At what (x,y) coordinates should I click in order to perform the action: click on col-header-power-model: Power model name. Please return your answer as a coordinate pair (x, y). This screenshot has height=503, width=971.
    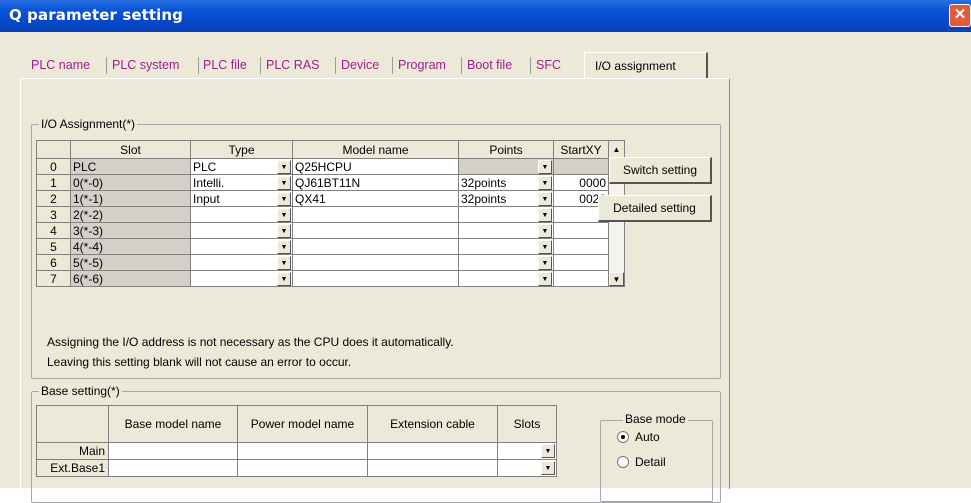
    Looking at the image, I should click on (302, 424).